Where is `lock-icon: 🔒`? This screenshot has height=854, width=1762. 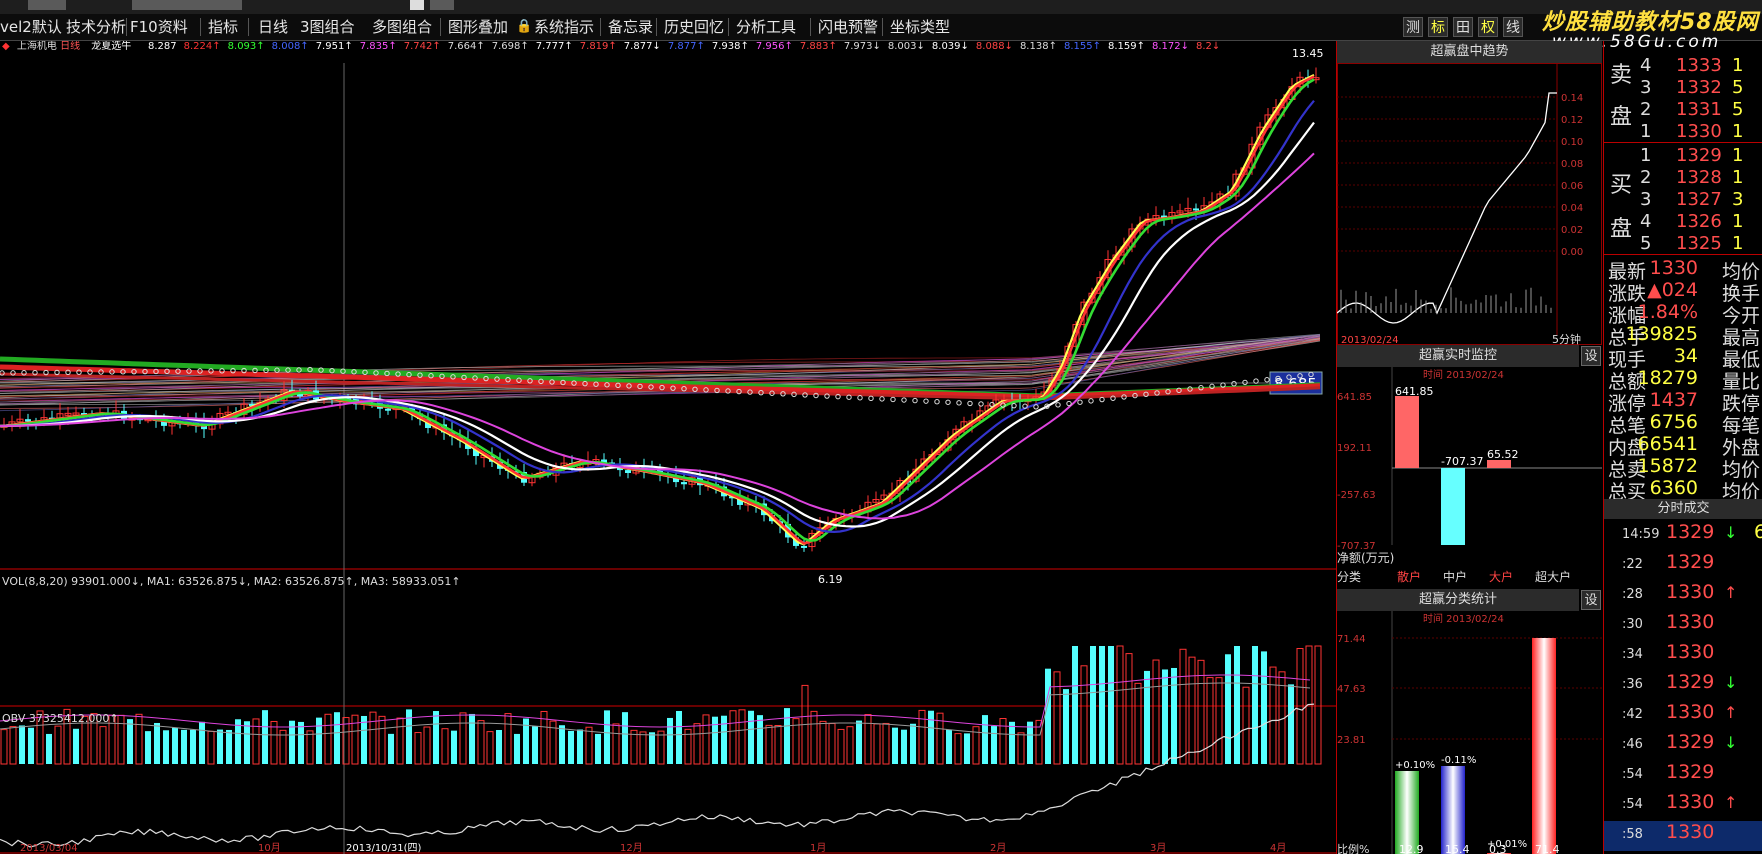
lock-icon: 🔒 is located at coordinates (524, 27).